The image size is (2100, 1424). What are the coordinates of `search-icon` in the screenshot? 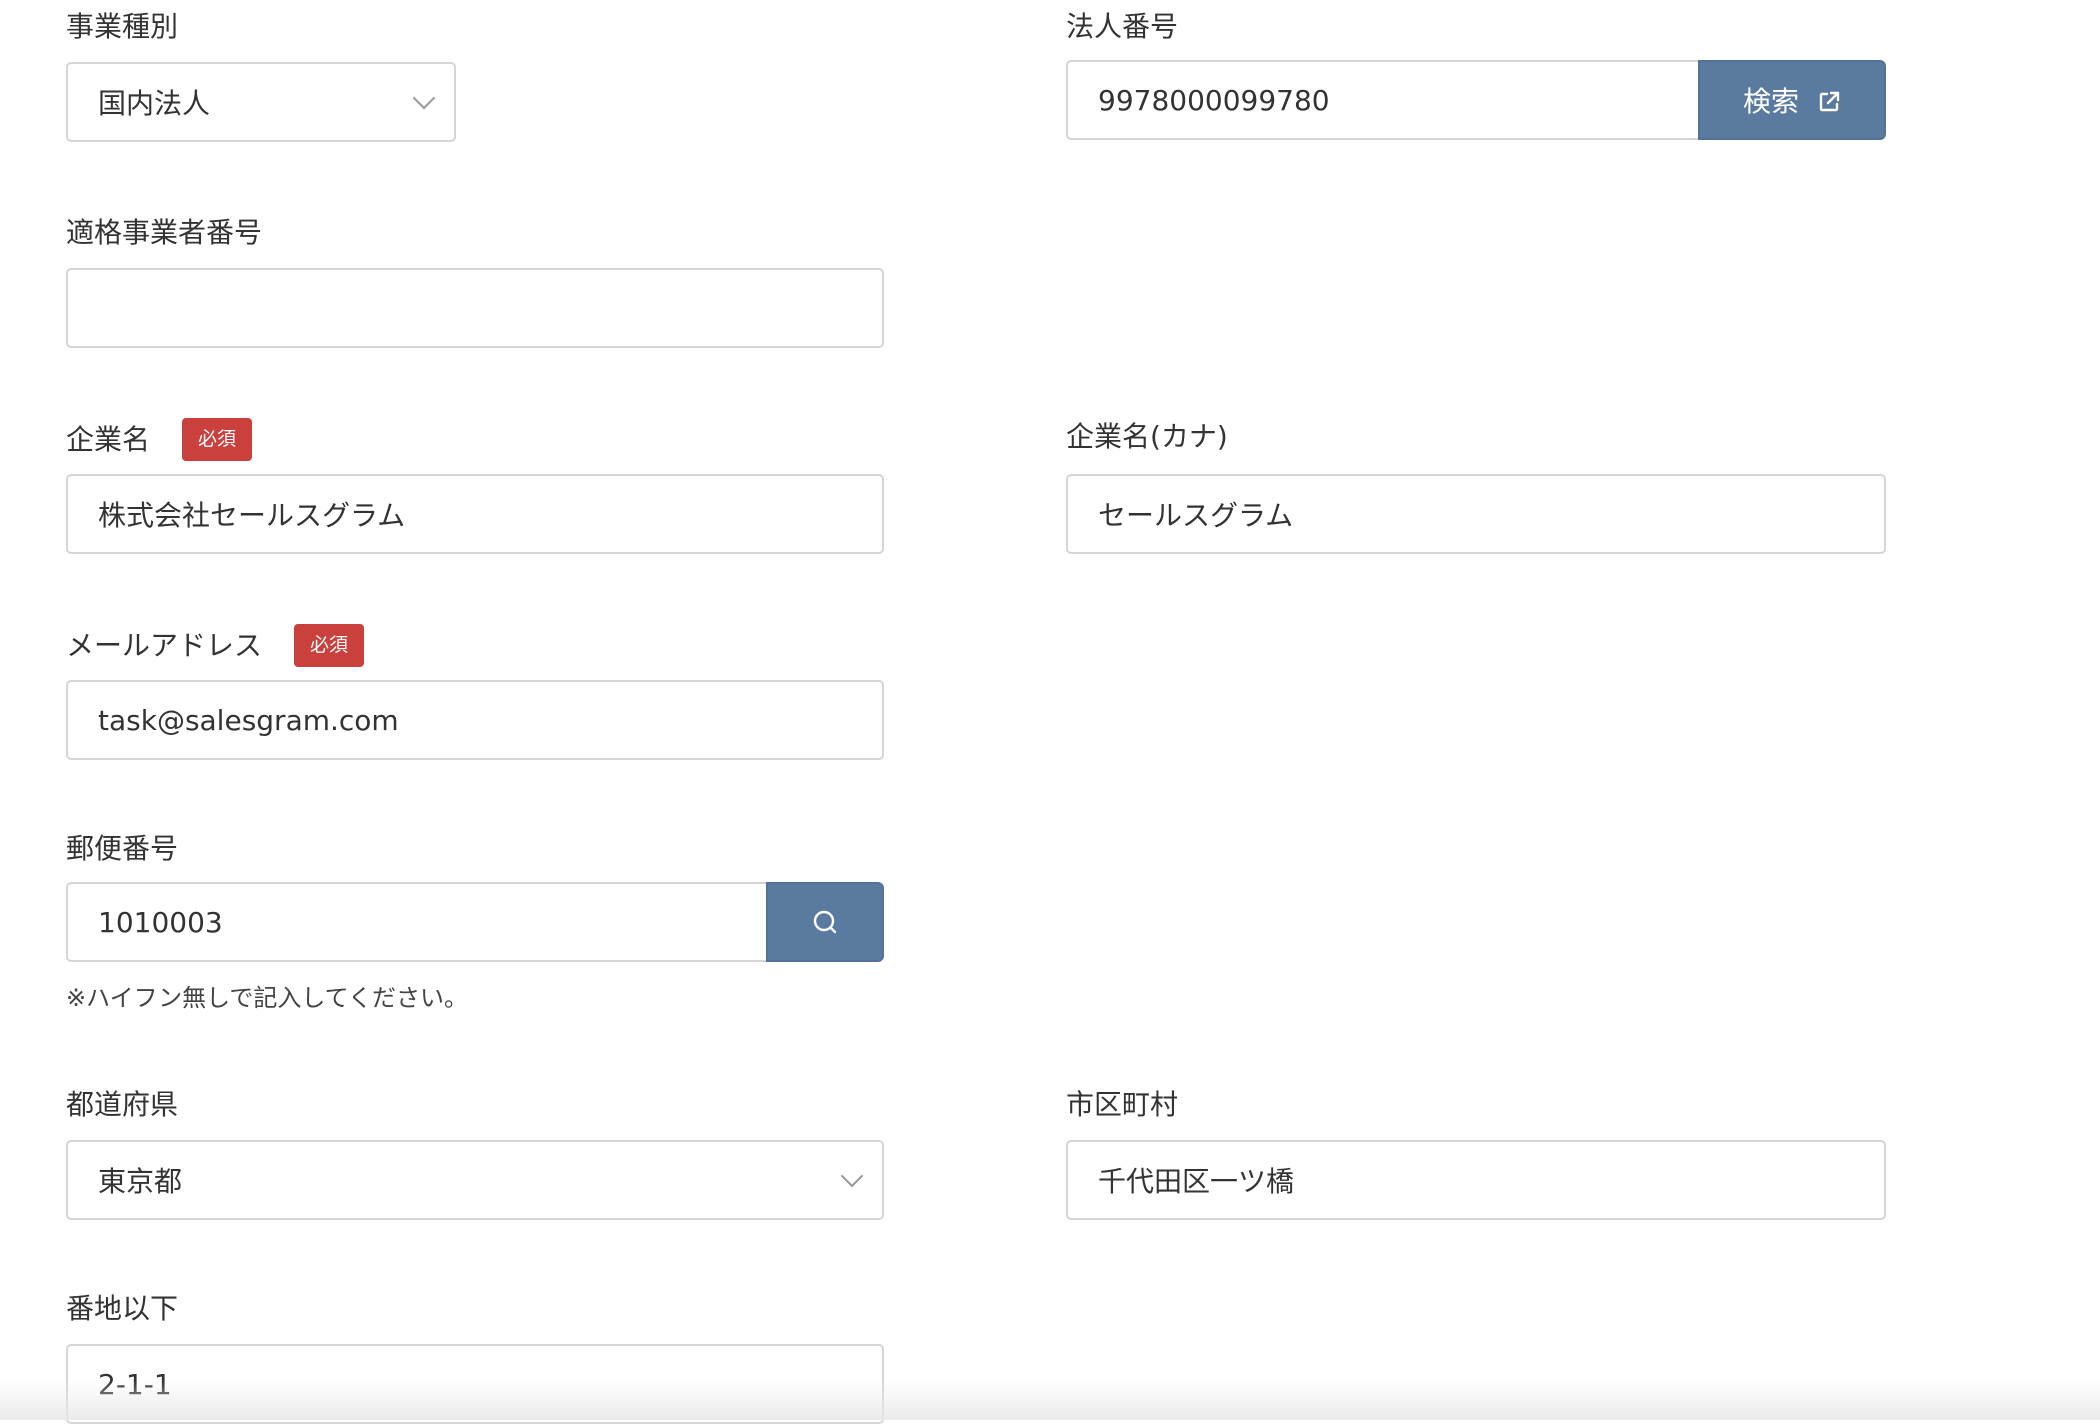 It's located at (825, 922).